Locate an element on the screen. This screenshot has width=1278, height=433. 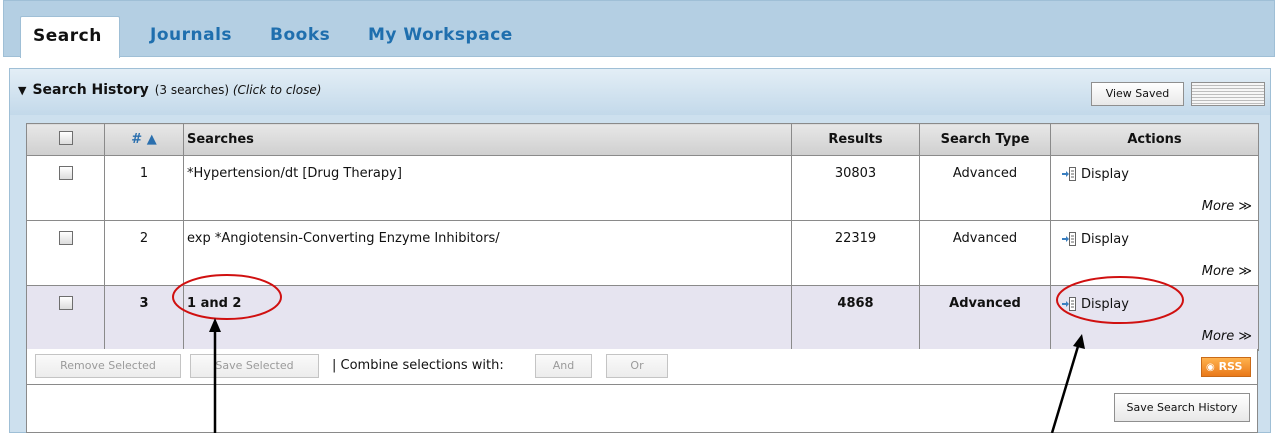
results-header: Results is located at coordinates (855, 139).